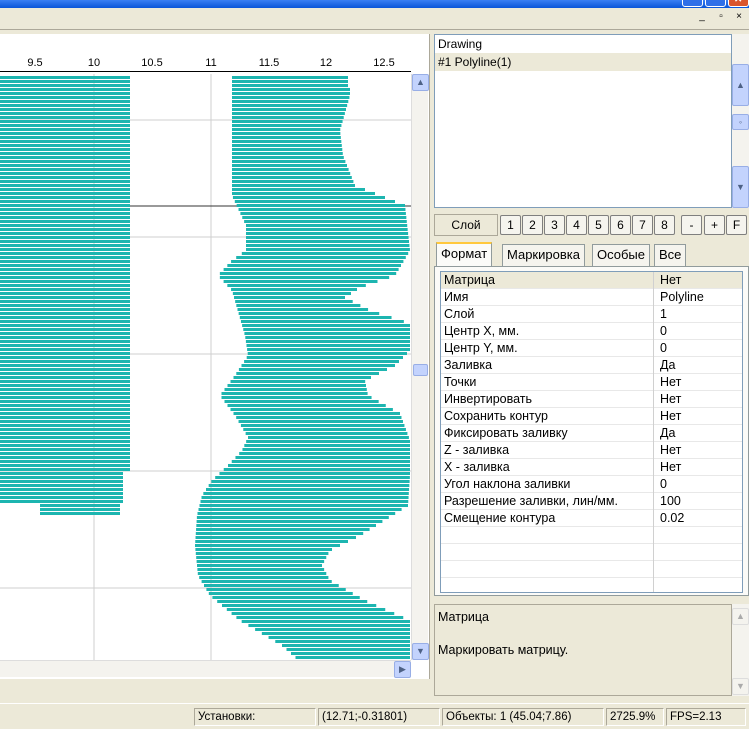 This screenshot has height=729, width=749. Describe the element at coordinates (670, 501) in the screenshot. I see `property-value: 100` at that location.